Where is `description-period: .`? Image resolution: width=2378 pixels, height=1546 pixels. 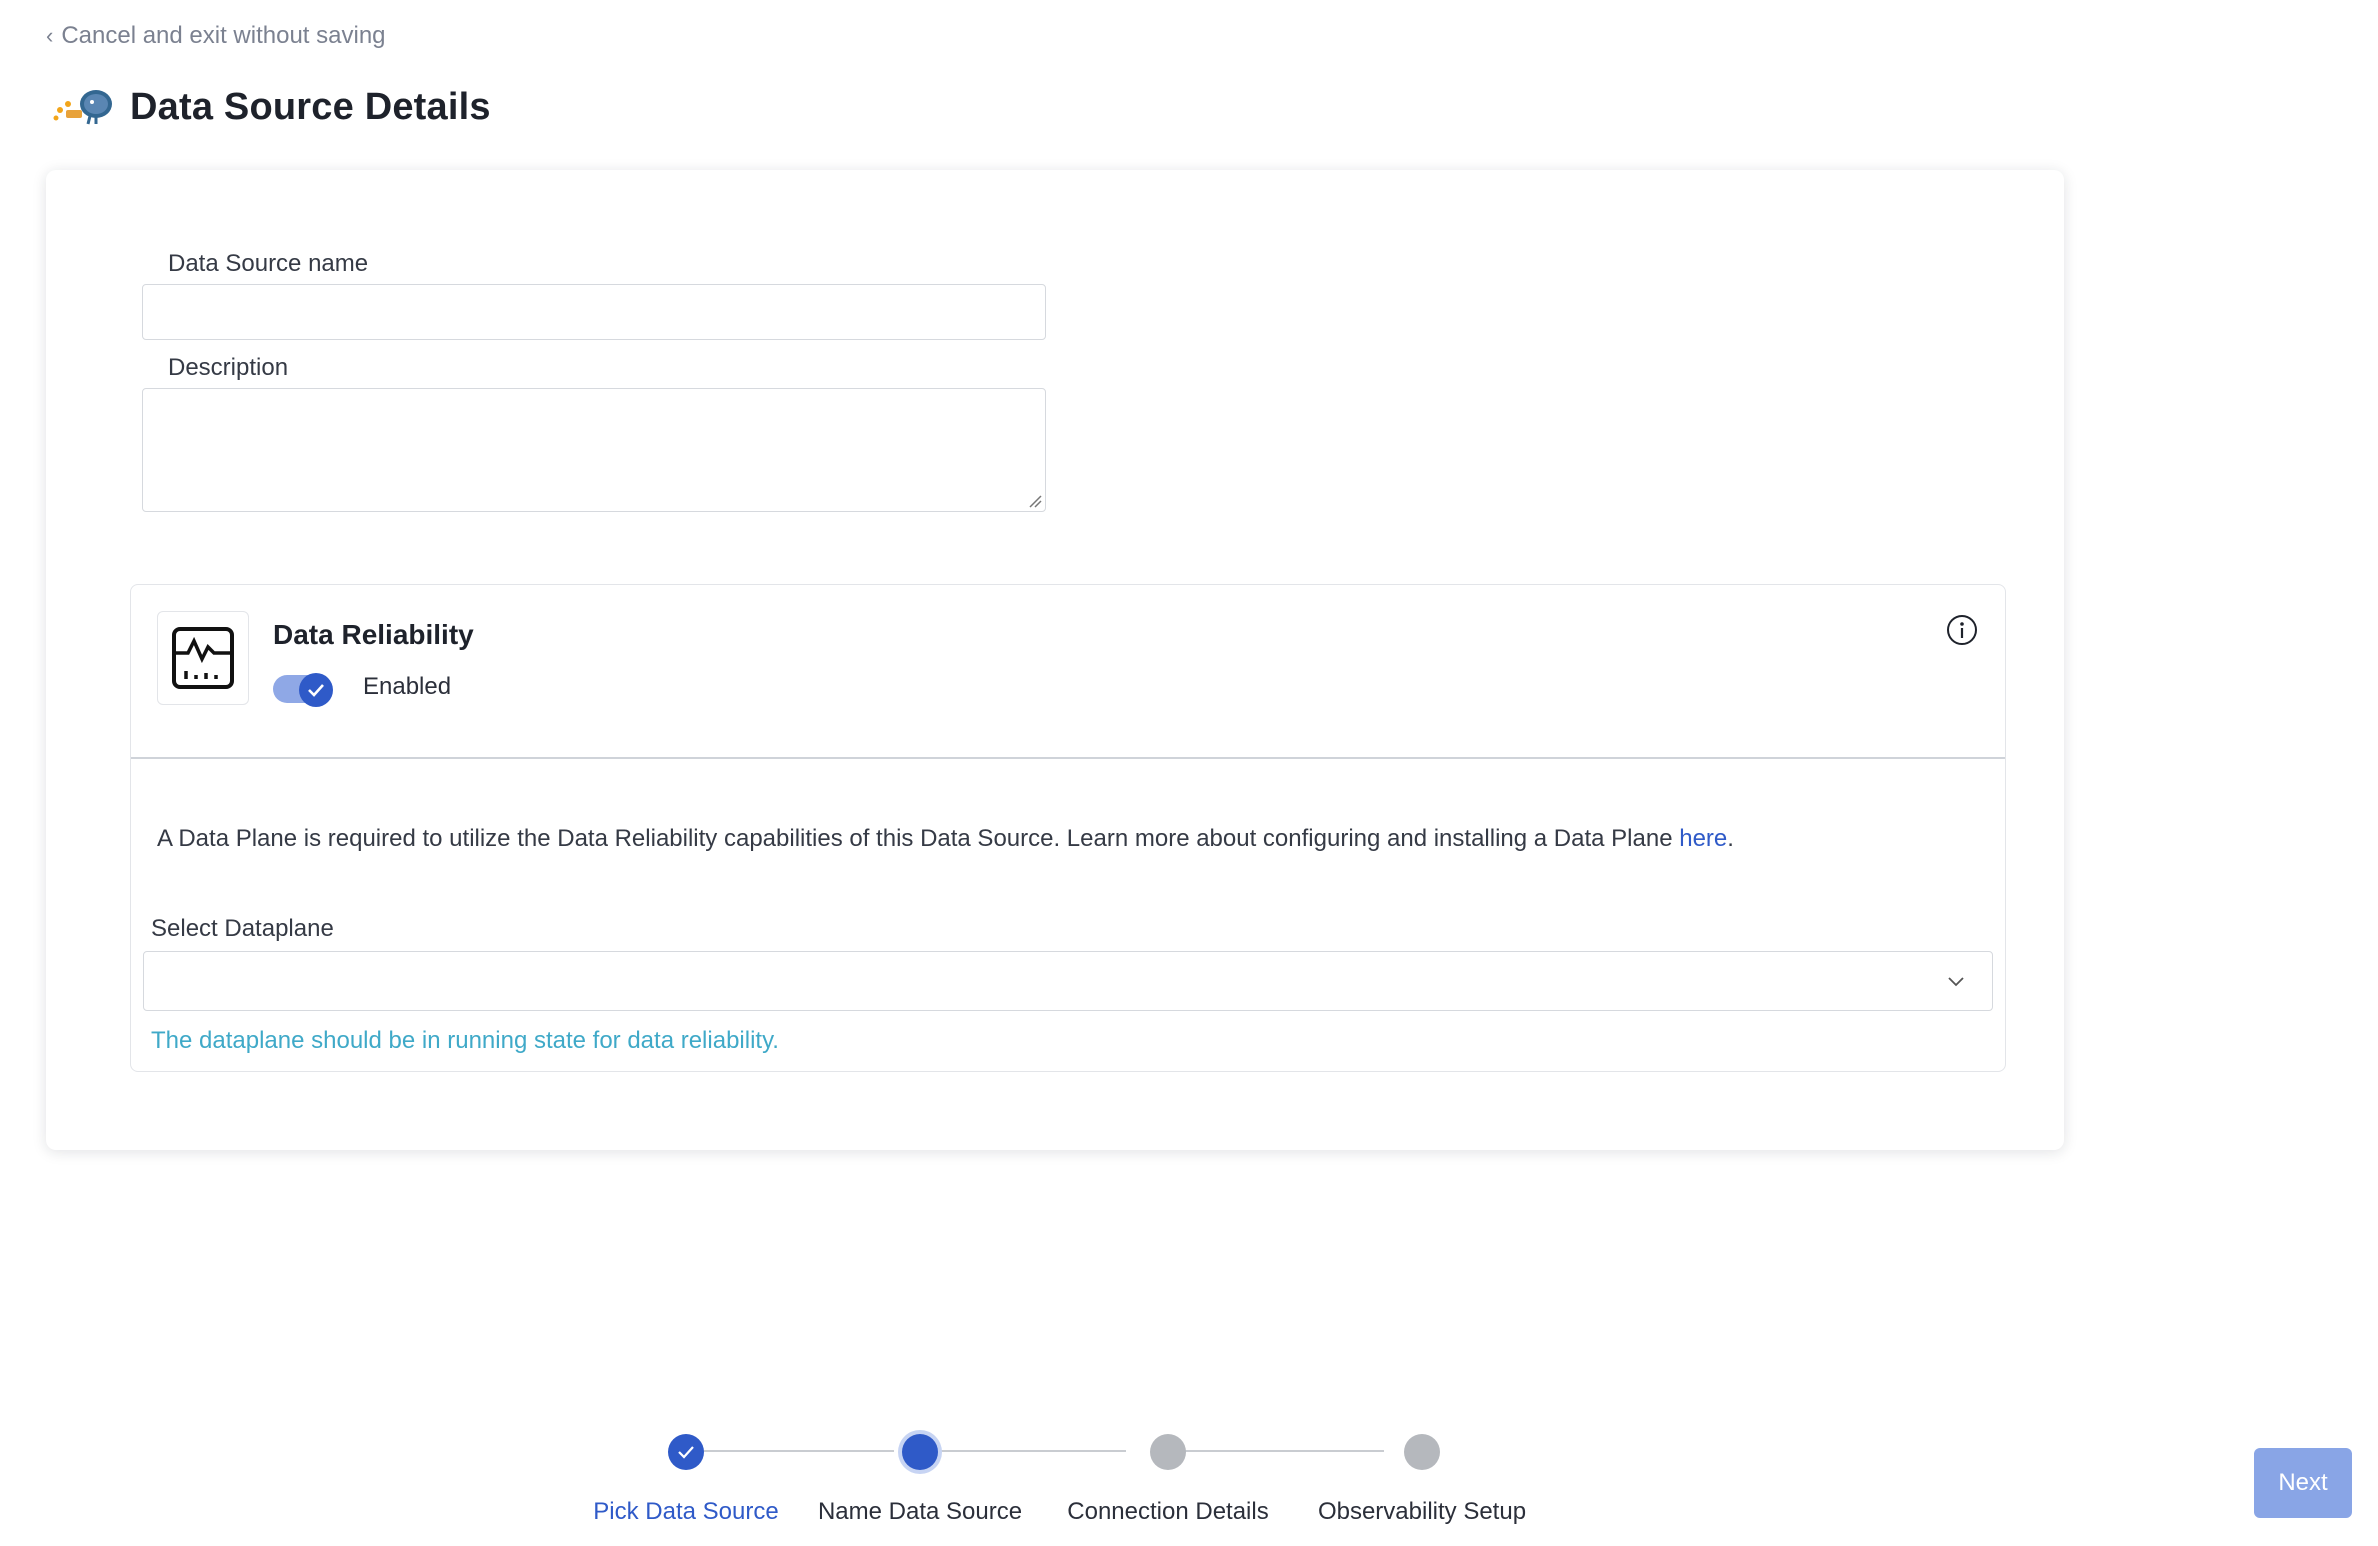
description-period: . is located at coordinates (1730, 838).